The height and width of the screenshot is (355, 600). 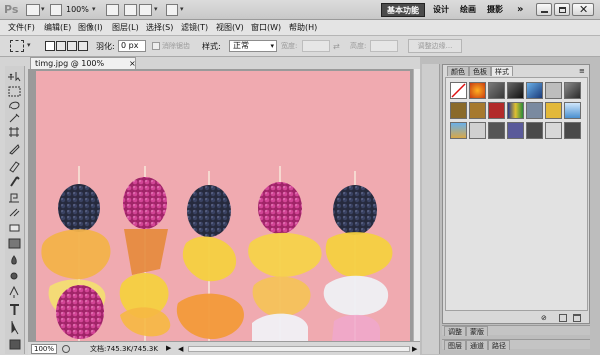 What do you see at coordinates (14, 167) in the screenshot?
I see `healing-brush-tool-icon` at bounding box center [14, 167].